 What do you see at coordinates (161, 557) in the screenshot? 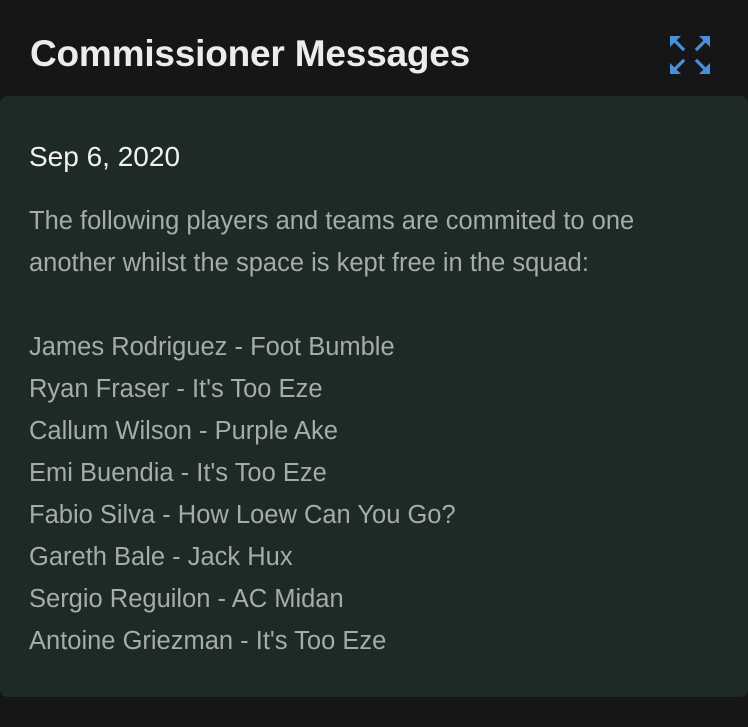
I see `commitment-item: Gareth Bale - Jack Hux` at bounding box center [161, 557].